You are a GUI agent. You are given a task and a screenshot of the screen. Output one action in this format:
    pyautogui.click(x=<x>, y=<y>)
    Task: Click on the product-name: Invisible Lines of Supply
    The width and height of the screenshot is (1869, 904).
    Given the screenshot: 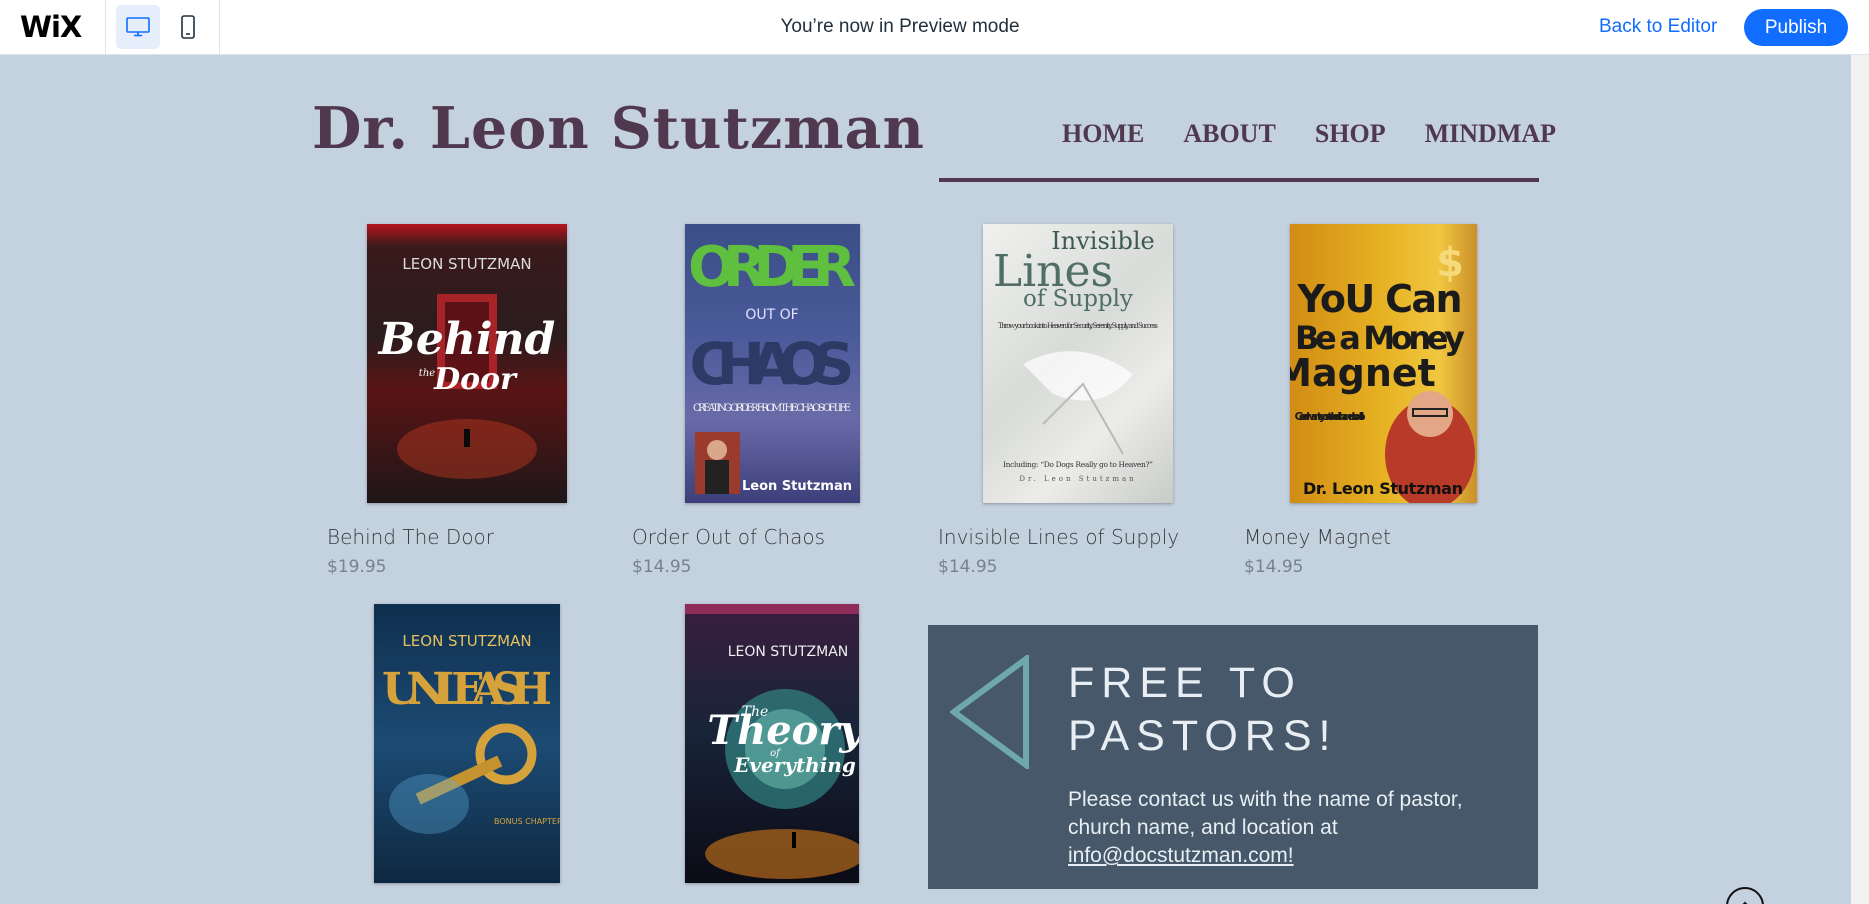 What is the action you would take?
    pyautogui.click(x=1058, y=537)
    